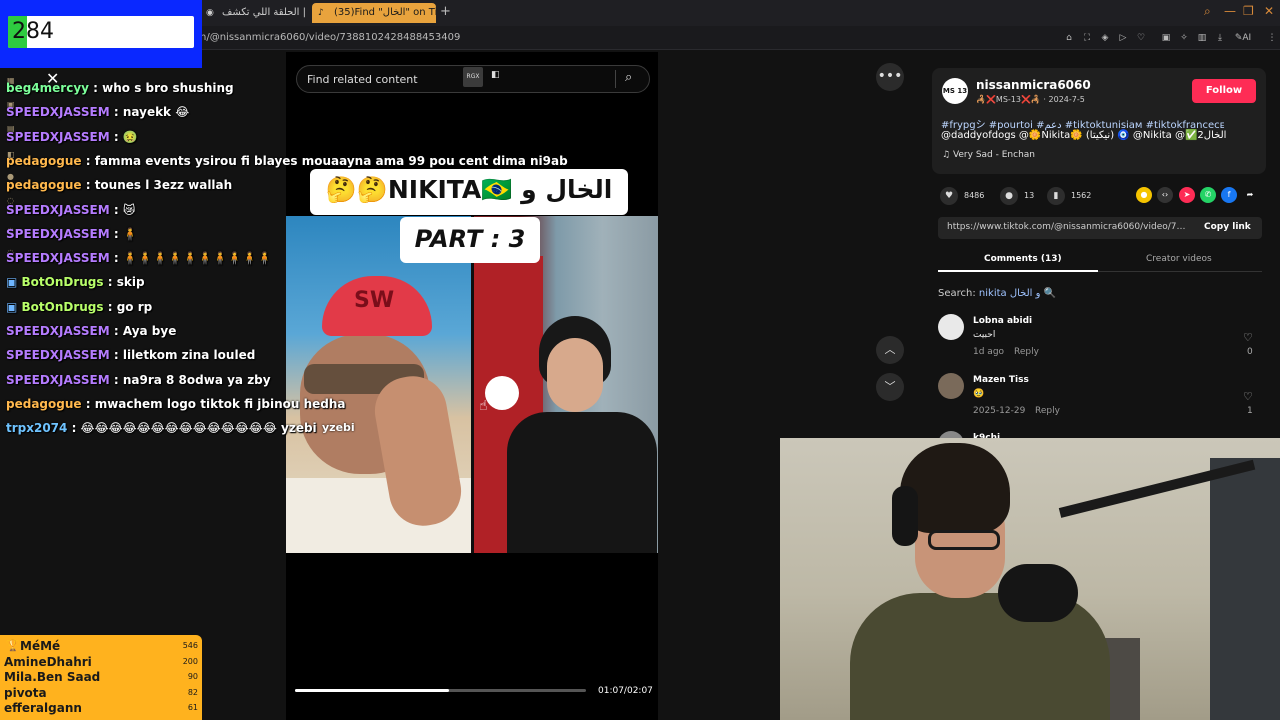  What do you see at coordinates (890, 77) in the screenshot?
I see `more-options-button: •••` at bounding box center [890, 77].